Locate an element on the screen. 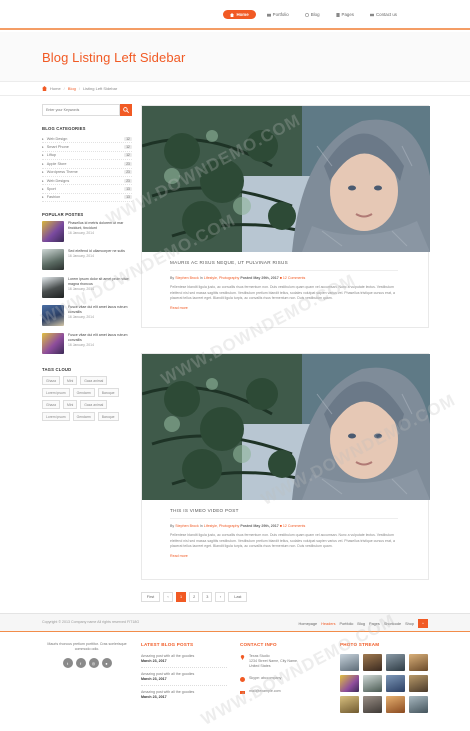 This screenshot has height=731, width=470. category-item: ▸ Web Design 12 is located at coordinates (87, 139).